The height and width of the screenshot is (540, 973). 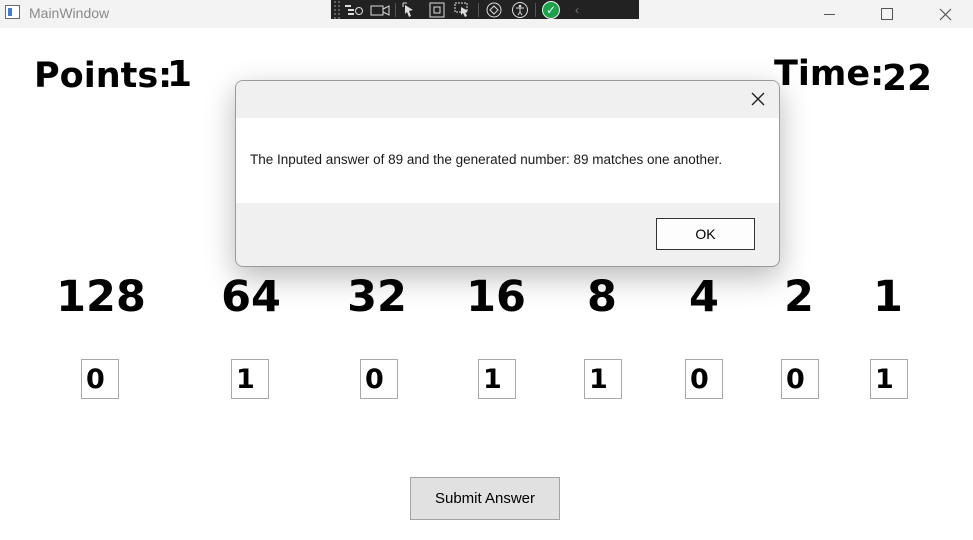 I want to click on minimize-button, so click(x=829, y=14).